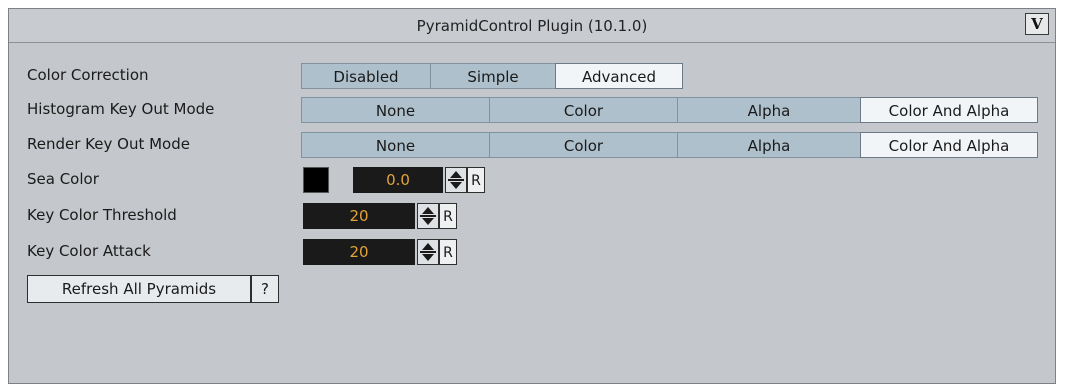 The width and height of the screenshot is (1066, 392). I want to click on sea-color-swatch, so click(316, 180).